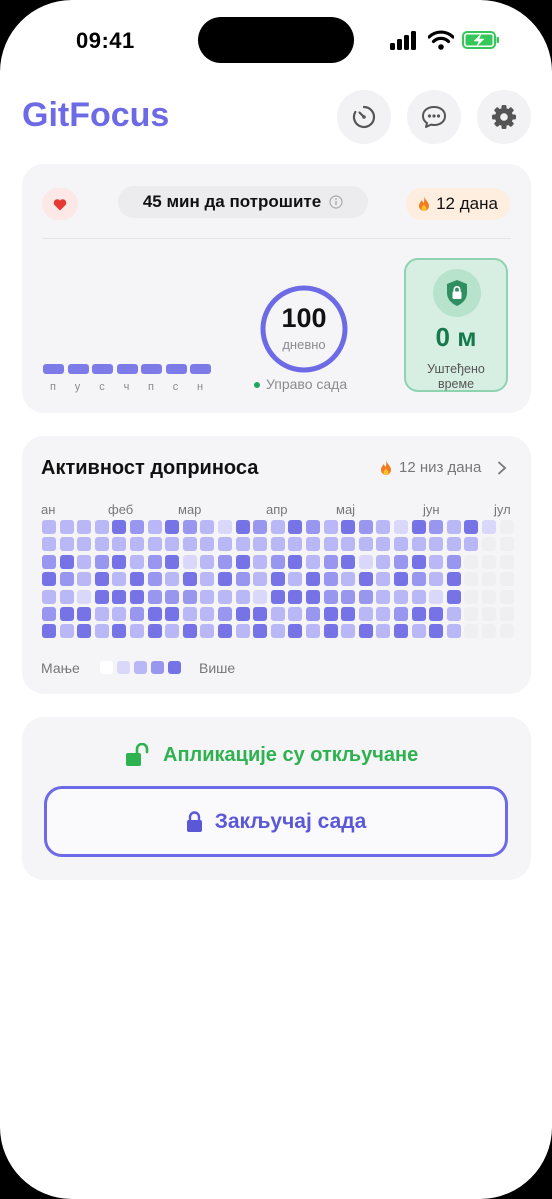 This screenshot has height=1199, width=552. I want to click on messages-button, so click(434, 117).